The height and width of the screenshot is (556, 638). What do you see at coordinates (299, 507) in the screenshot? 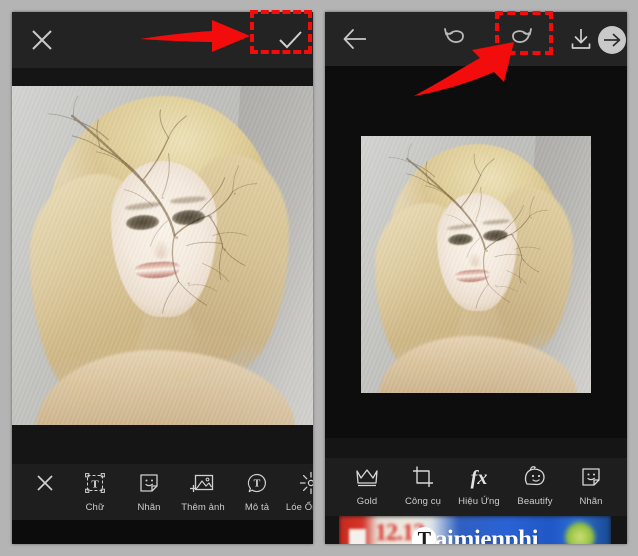
I see `tool-label: Lóe Ống kí.` at bounding box center [299, 507].